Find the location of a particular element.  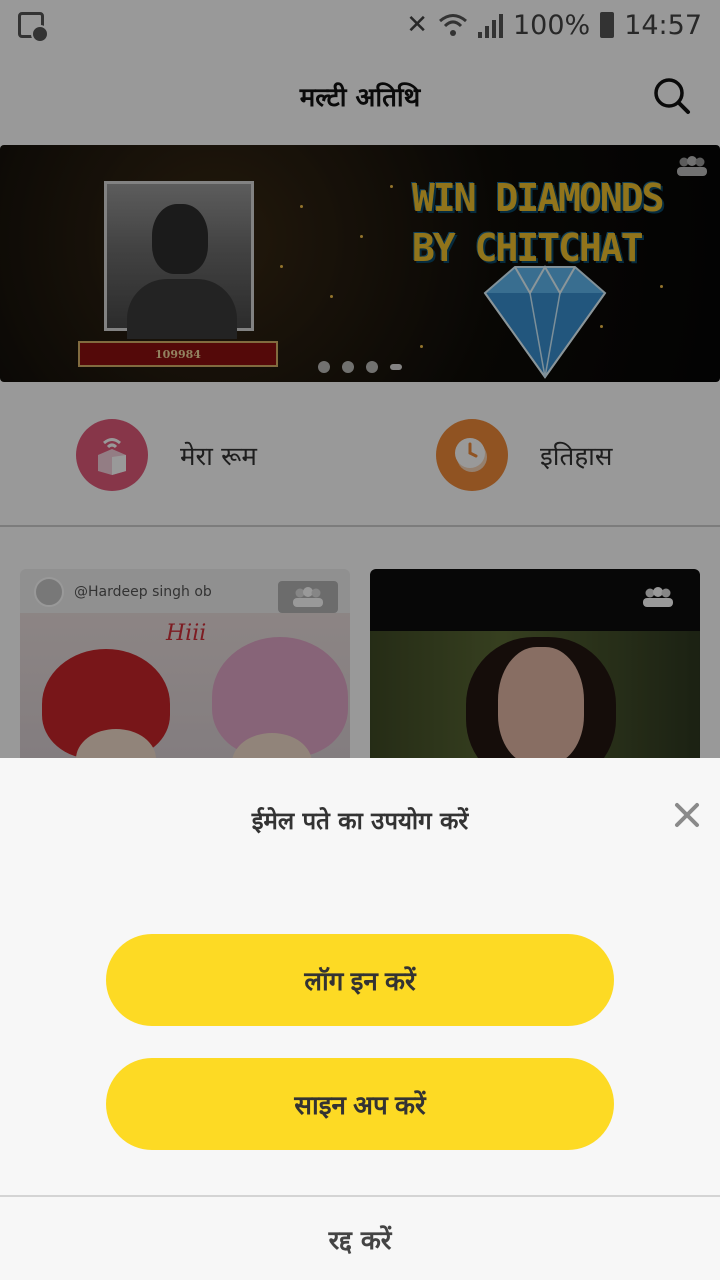

sheet-divider is located at coordinates (360, 1196).